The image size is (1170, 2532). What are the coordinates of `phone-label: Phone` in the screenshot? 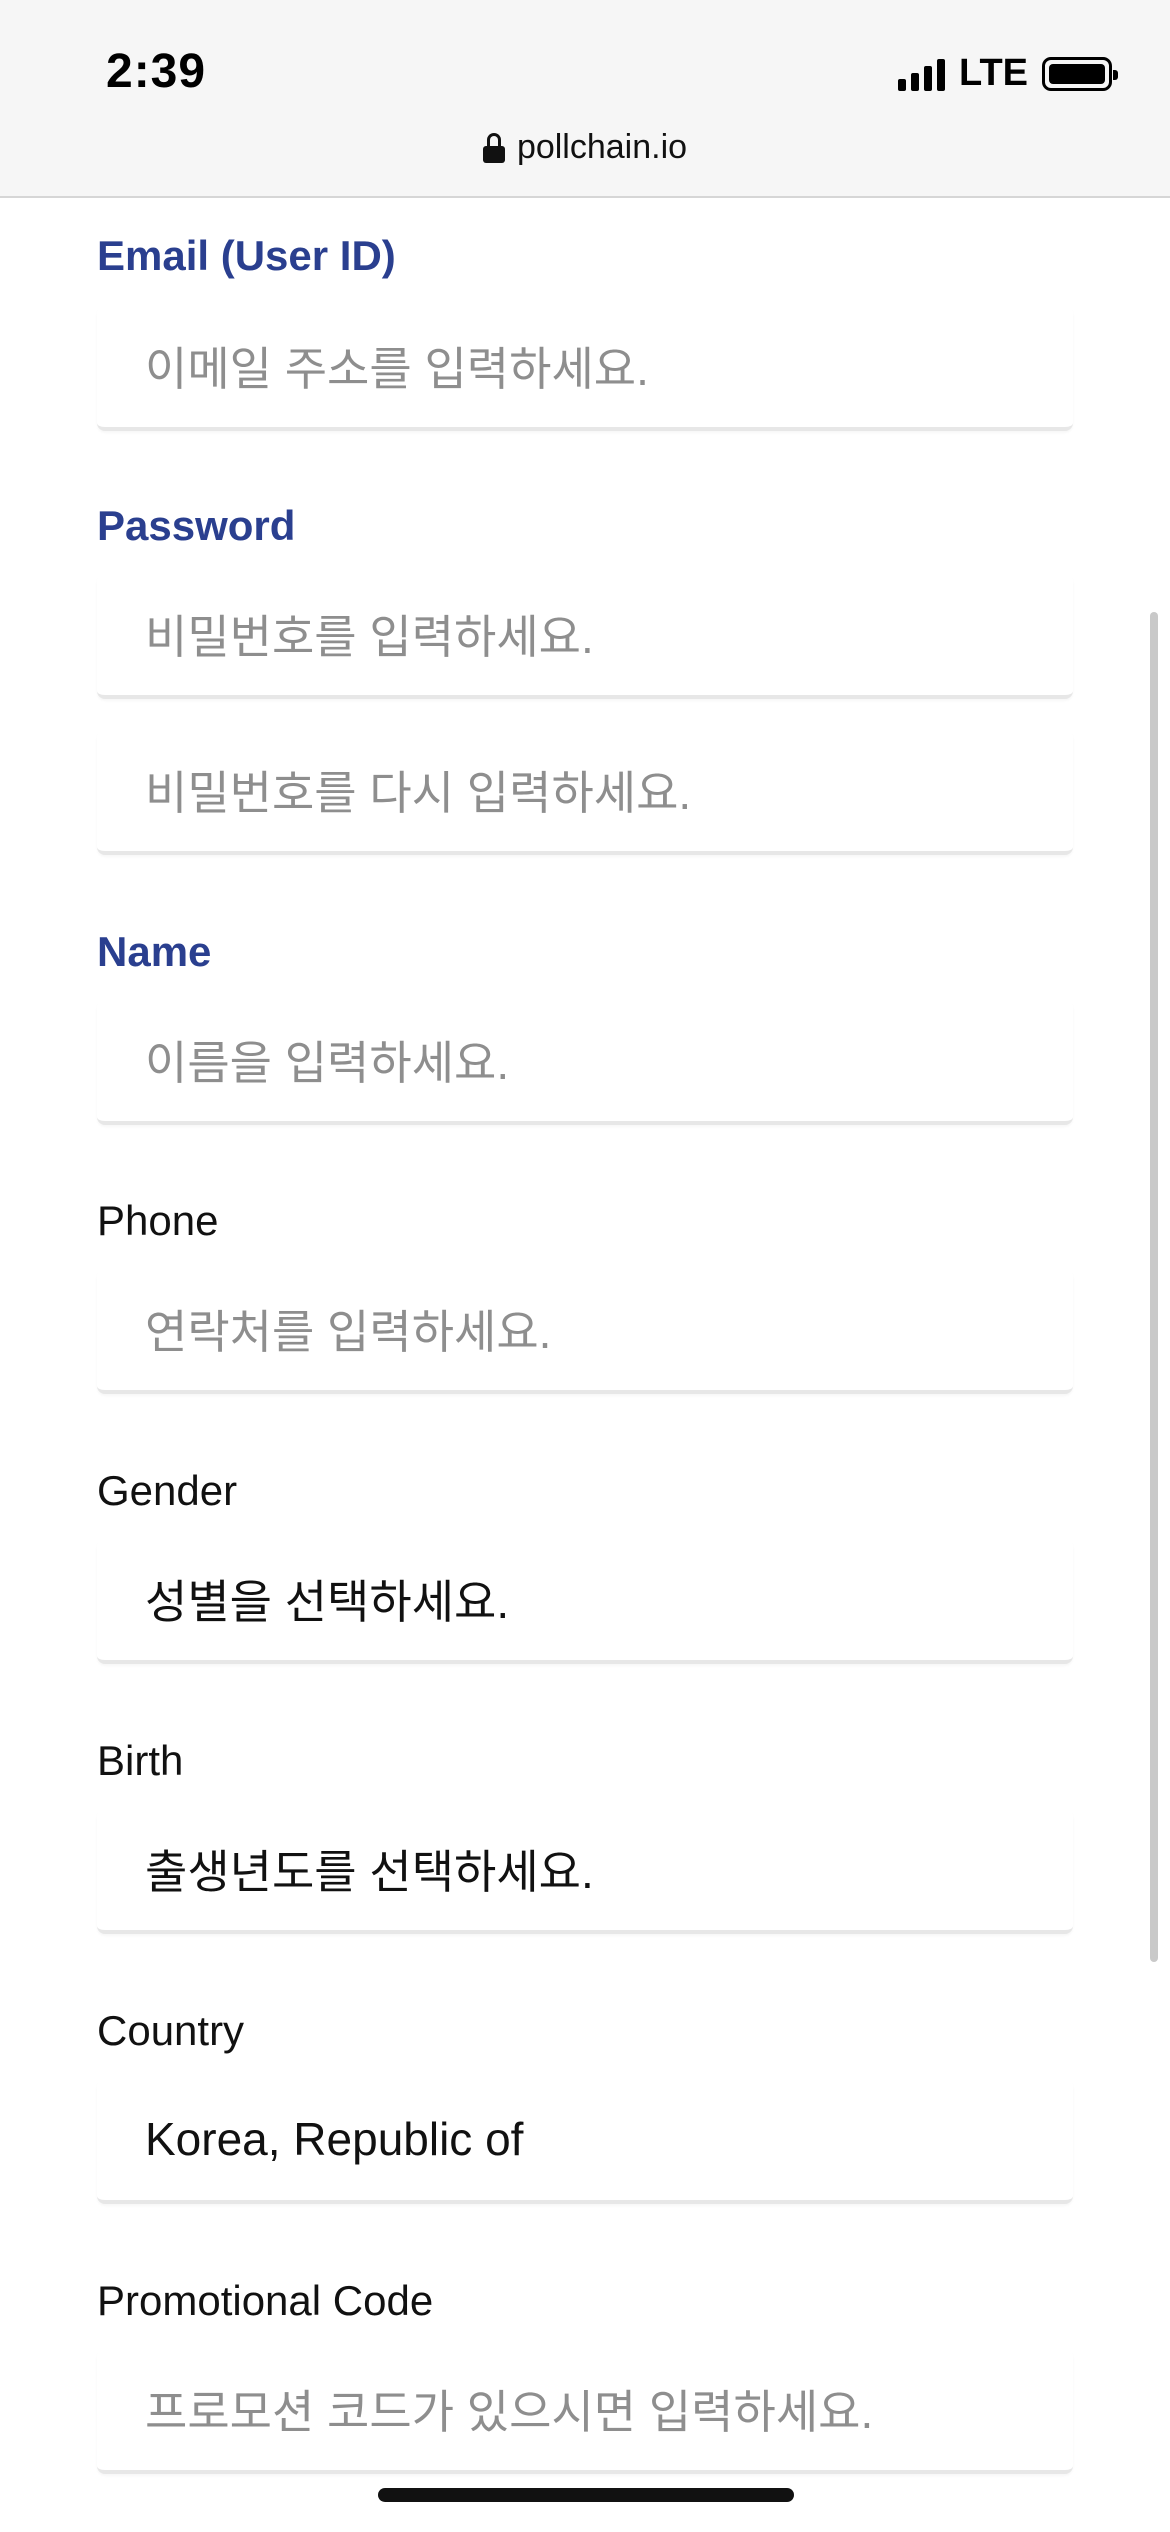 It's located at (158, 1220).